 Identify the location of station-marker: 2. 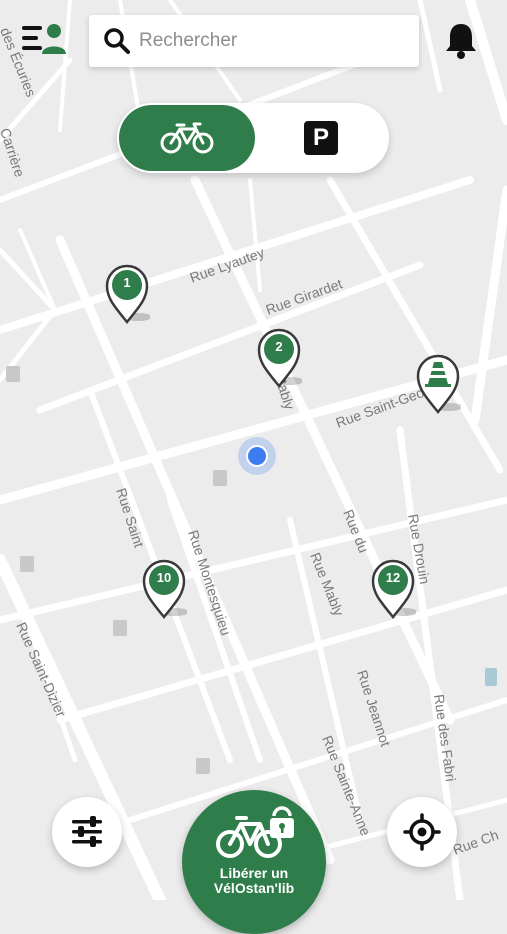
(280, 358).